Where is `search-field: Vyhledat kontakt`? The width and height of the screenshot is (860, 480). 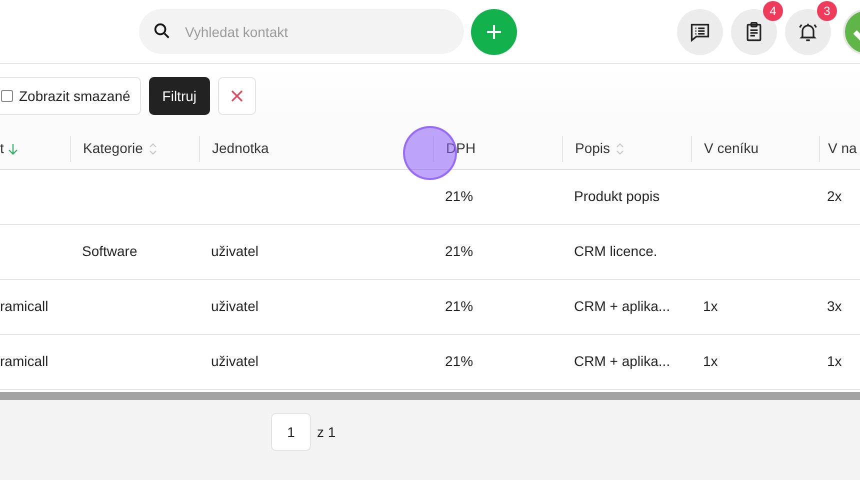
search-field: Vyhledat kontakt is located at coordinates (301, 31).